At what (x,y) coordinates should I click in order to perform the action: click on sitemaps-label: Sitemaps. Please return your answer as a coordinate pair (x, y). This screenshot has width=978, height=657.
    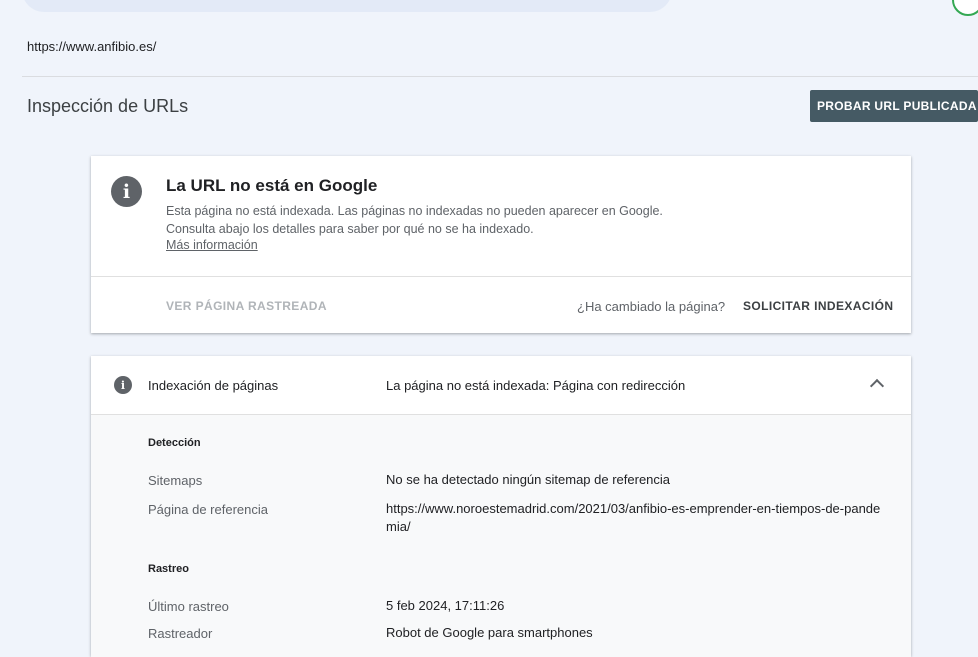
    Looking at the image, I should click on (175, 480).